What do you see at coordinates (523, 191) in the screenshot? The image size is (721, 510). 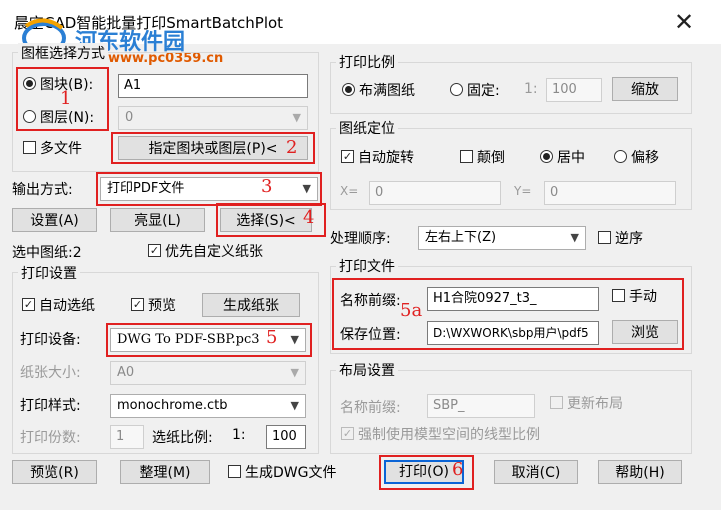 I see `y-label: Y=` at bounding box center [523, 191].